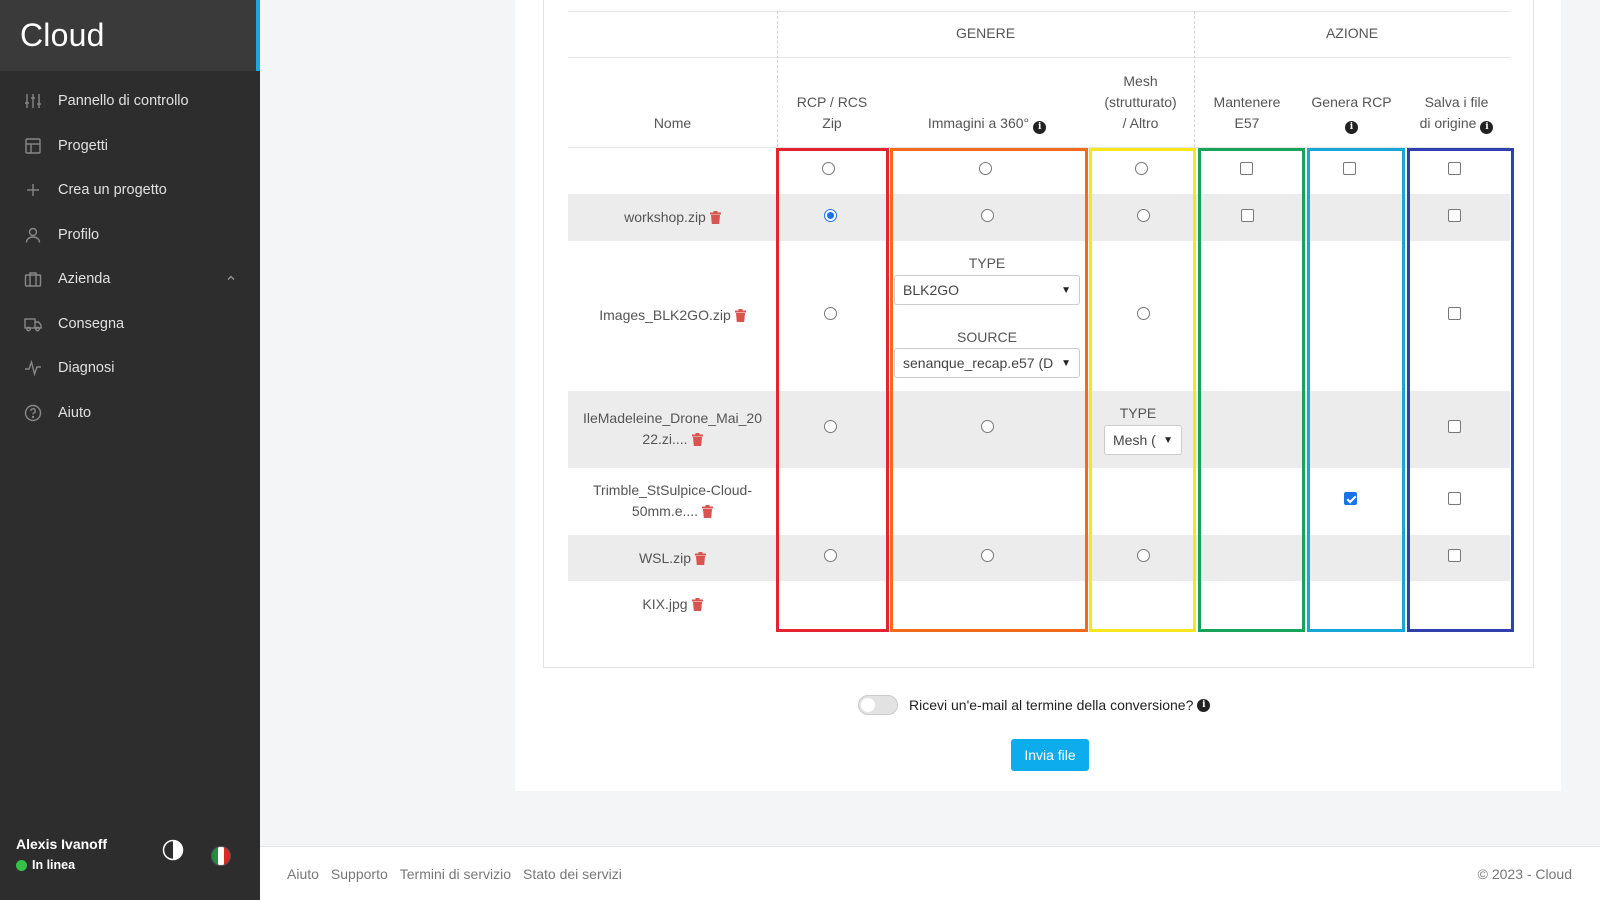 This screenshot has height=900, width=1600. What do you see at coordinates (985, 33) in the screenshot?
I see `group-genere: GENERE` at bounding box center [985, 33].